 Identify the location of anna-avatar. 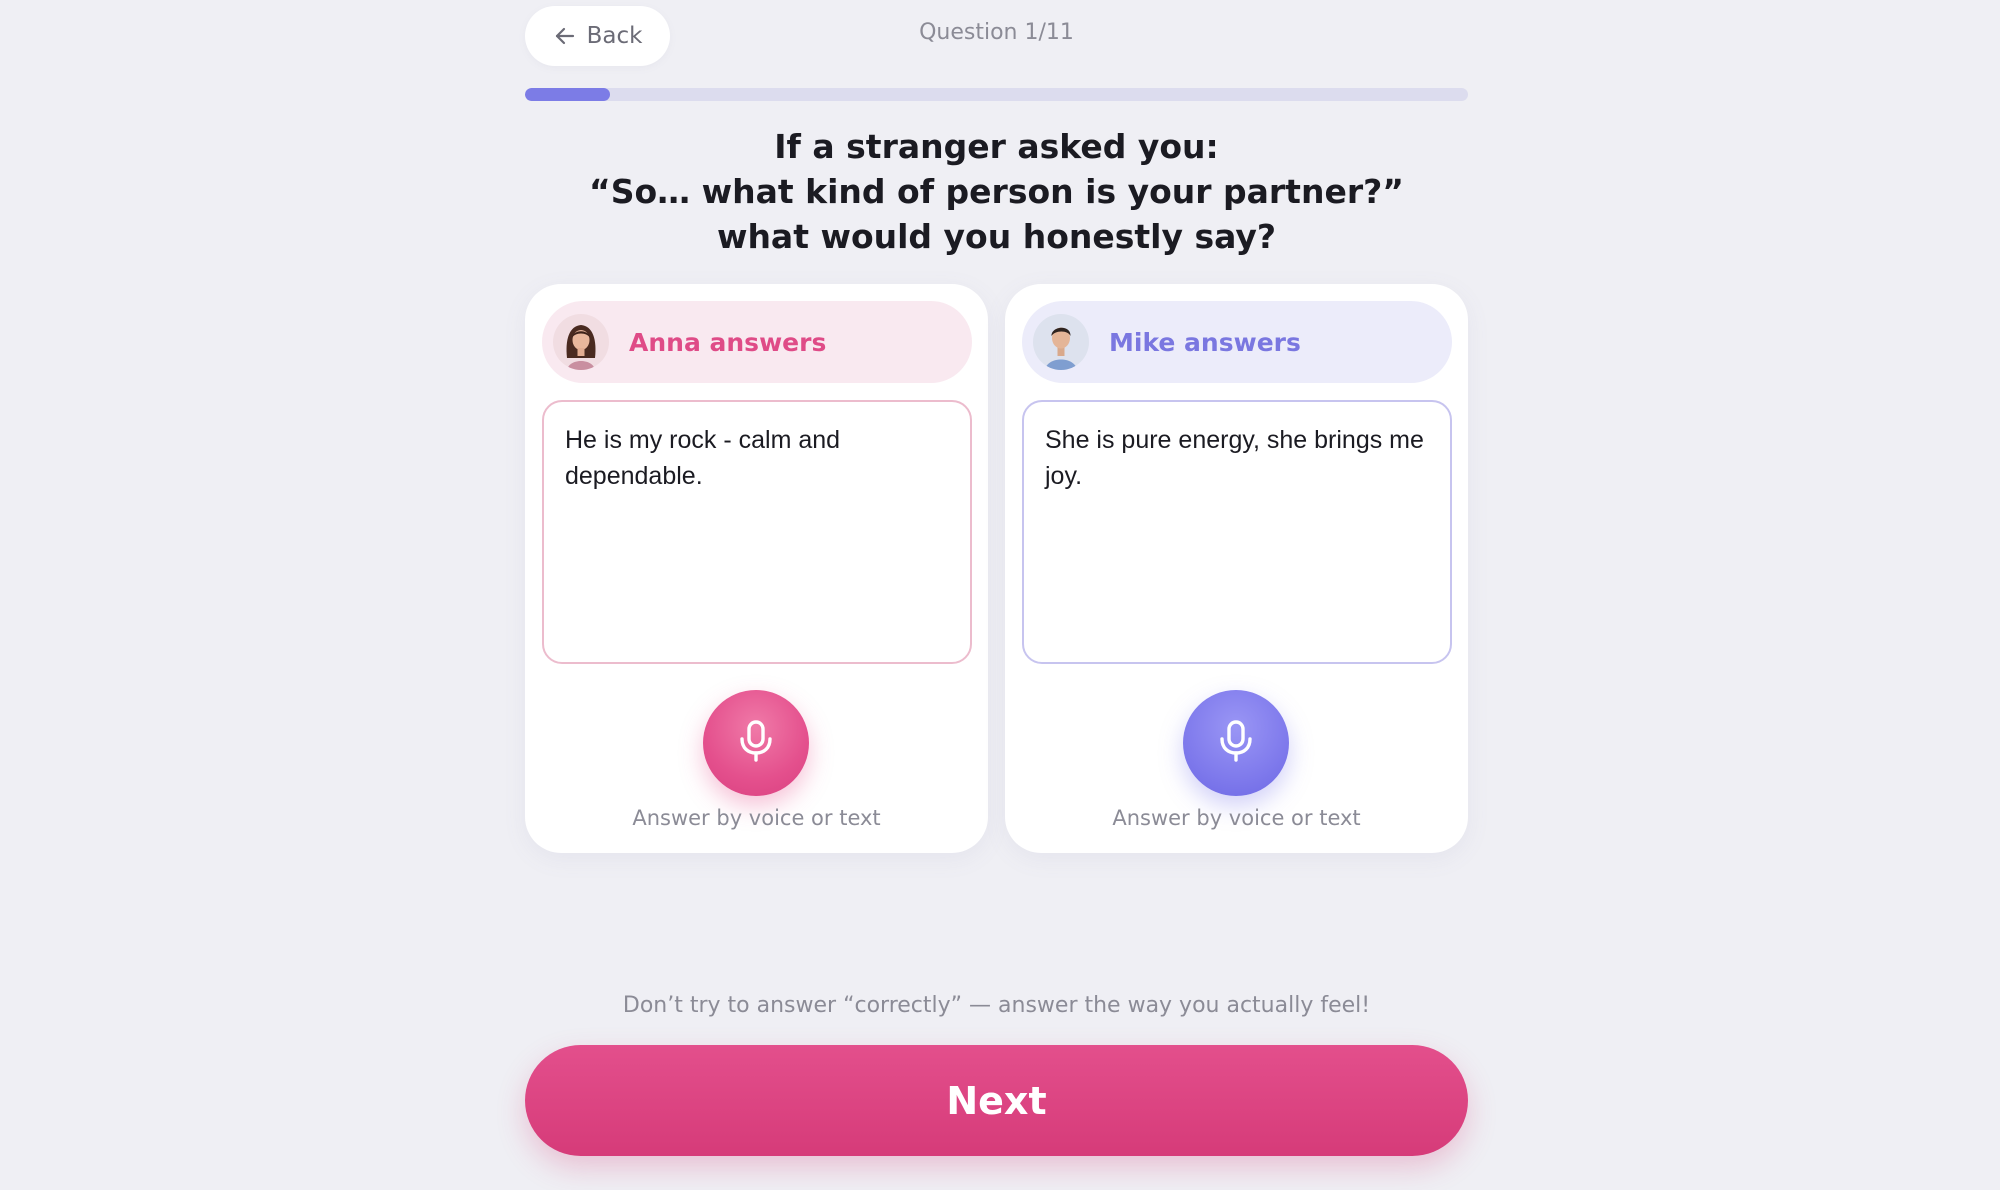
(581, 342).